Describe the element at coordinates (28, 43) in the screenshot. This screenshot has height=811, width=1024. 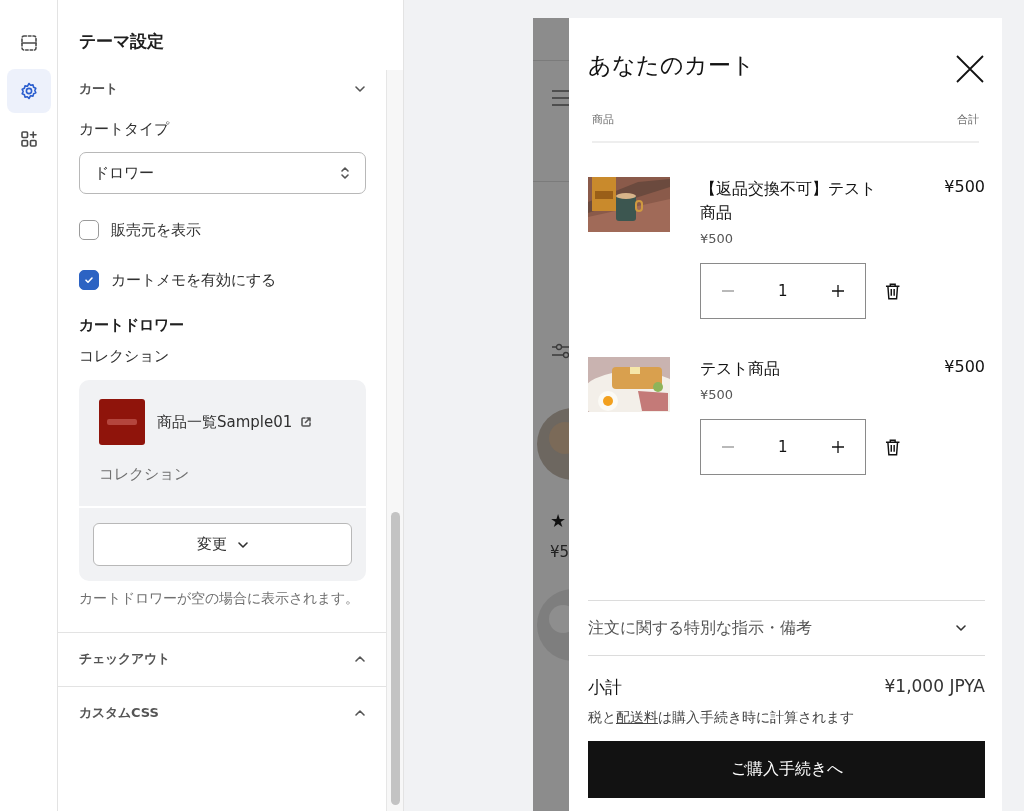
I see `sections-icon` at that location.